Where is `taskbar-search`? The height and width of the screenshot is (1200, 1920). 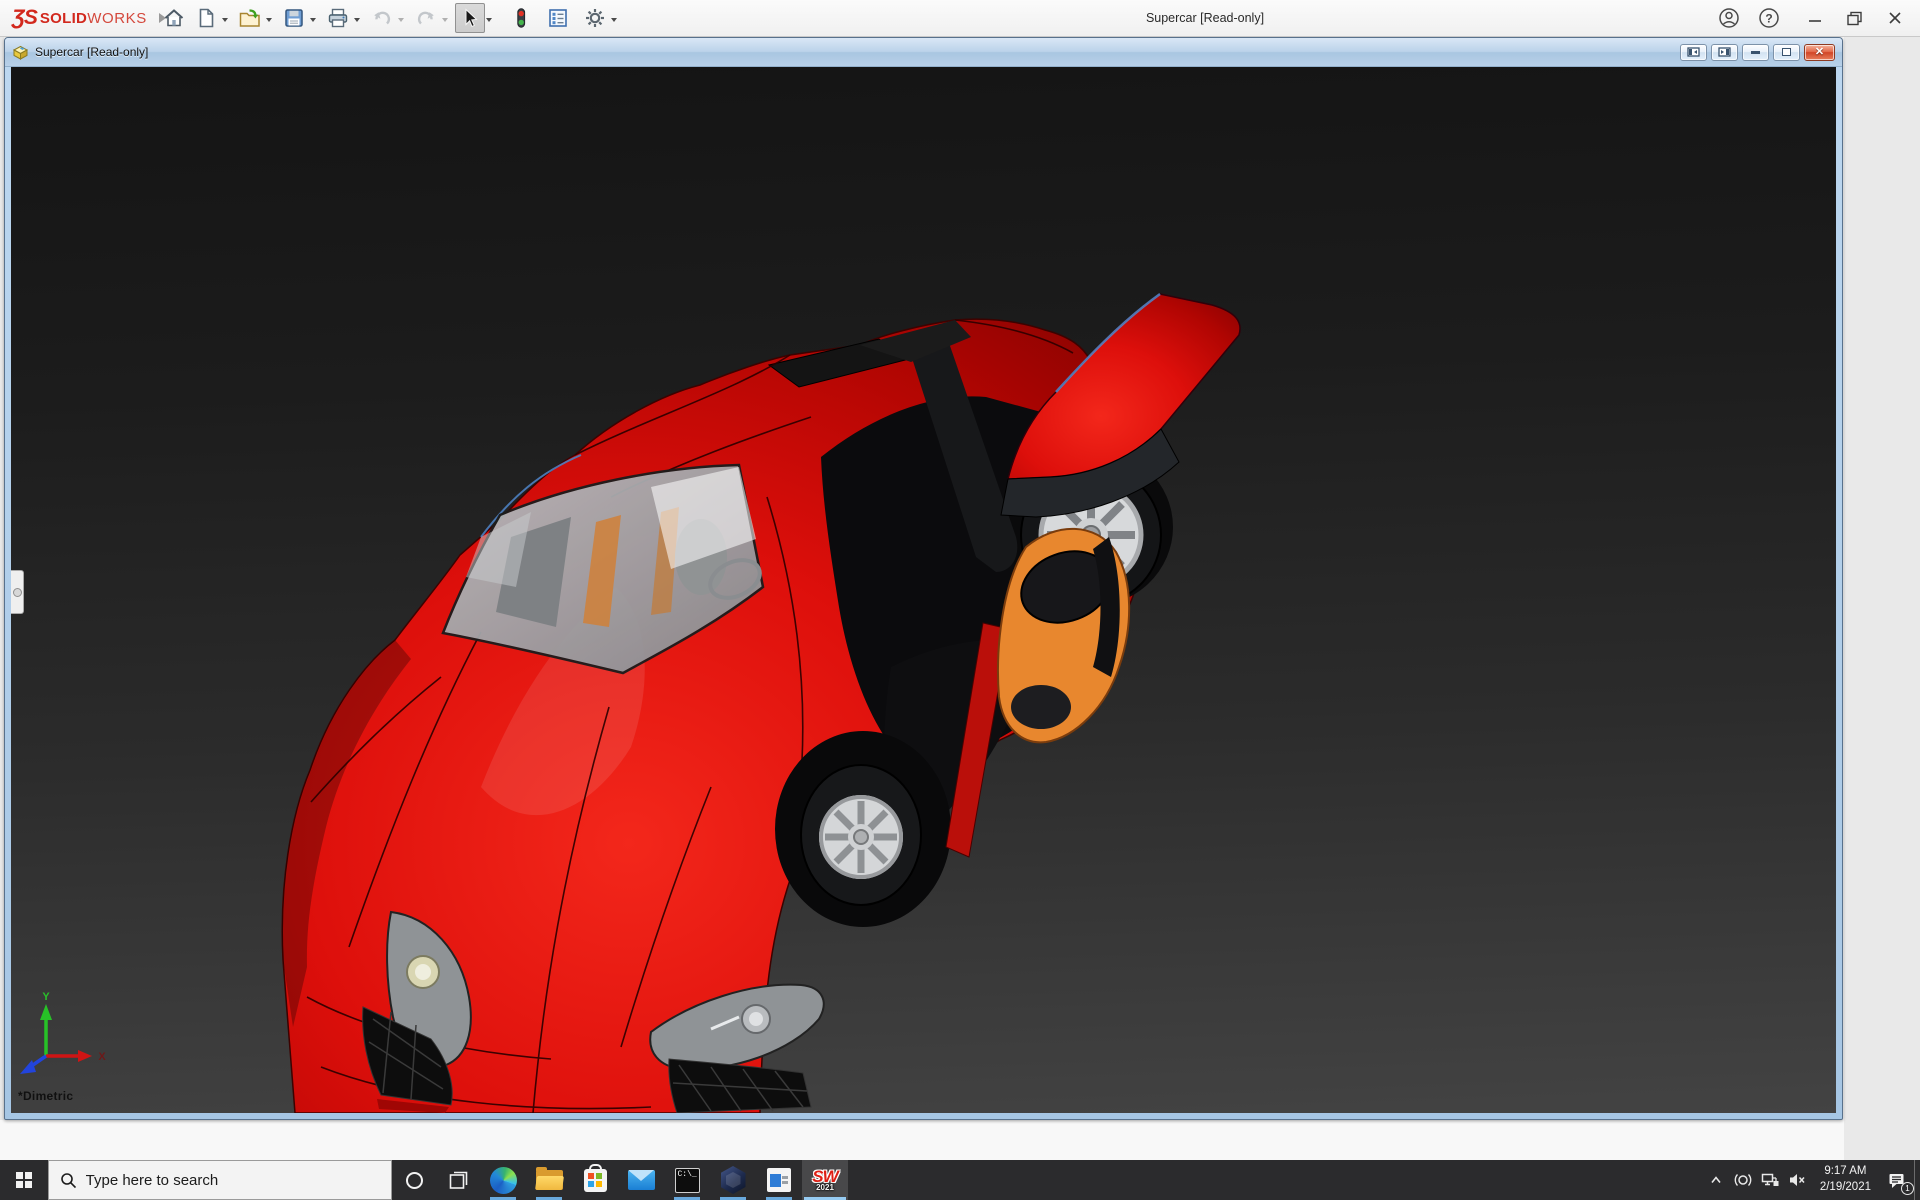
taskbar-search is located at coordinates (220, 1180).